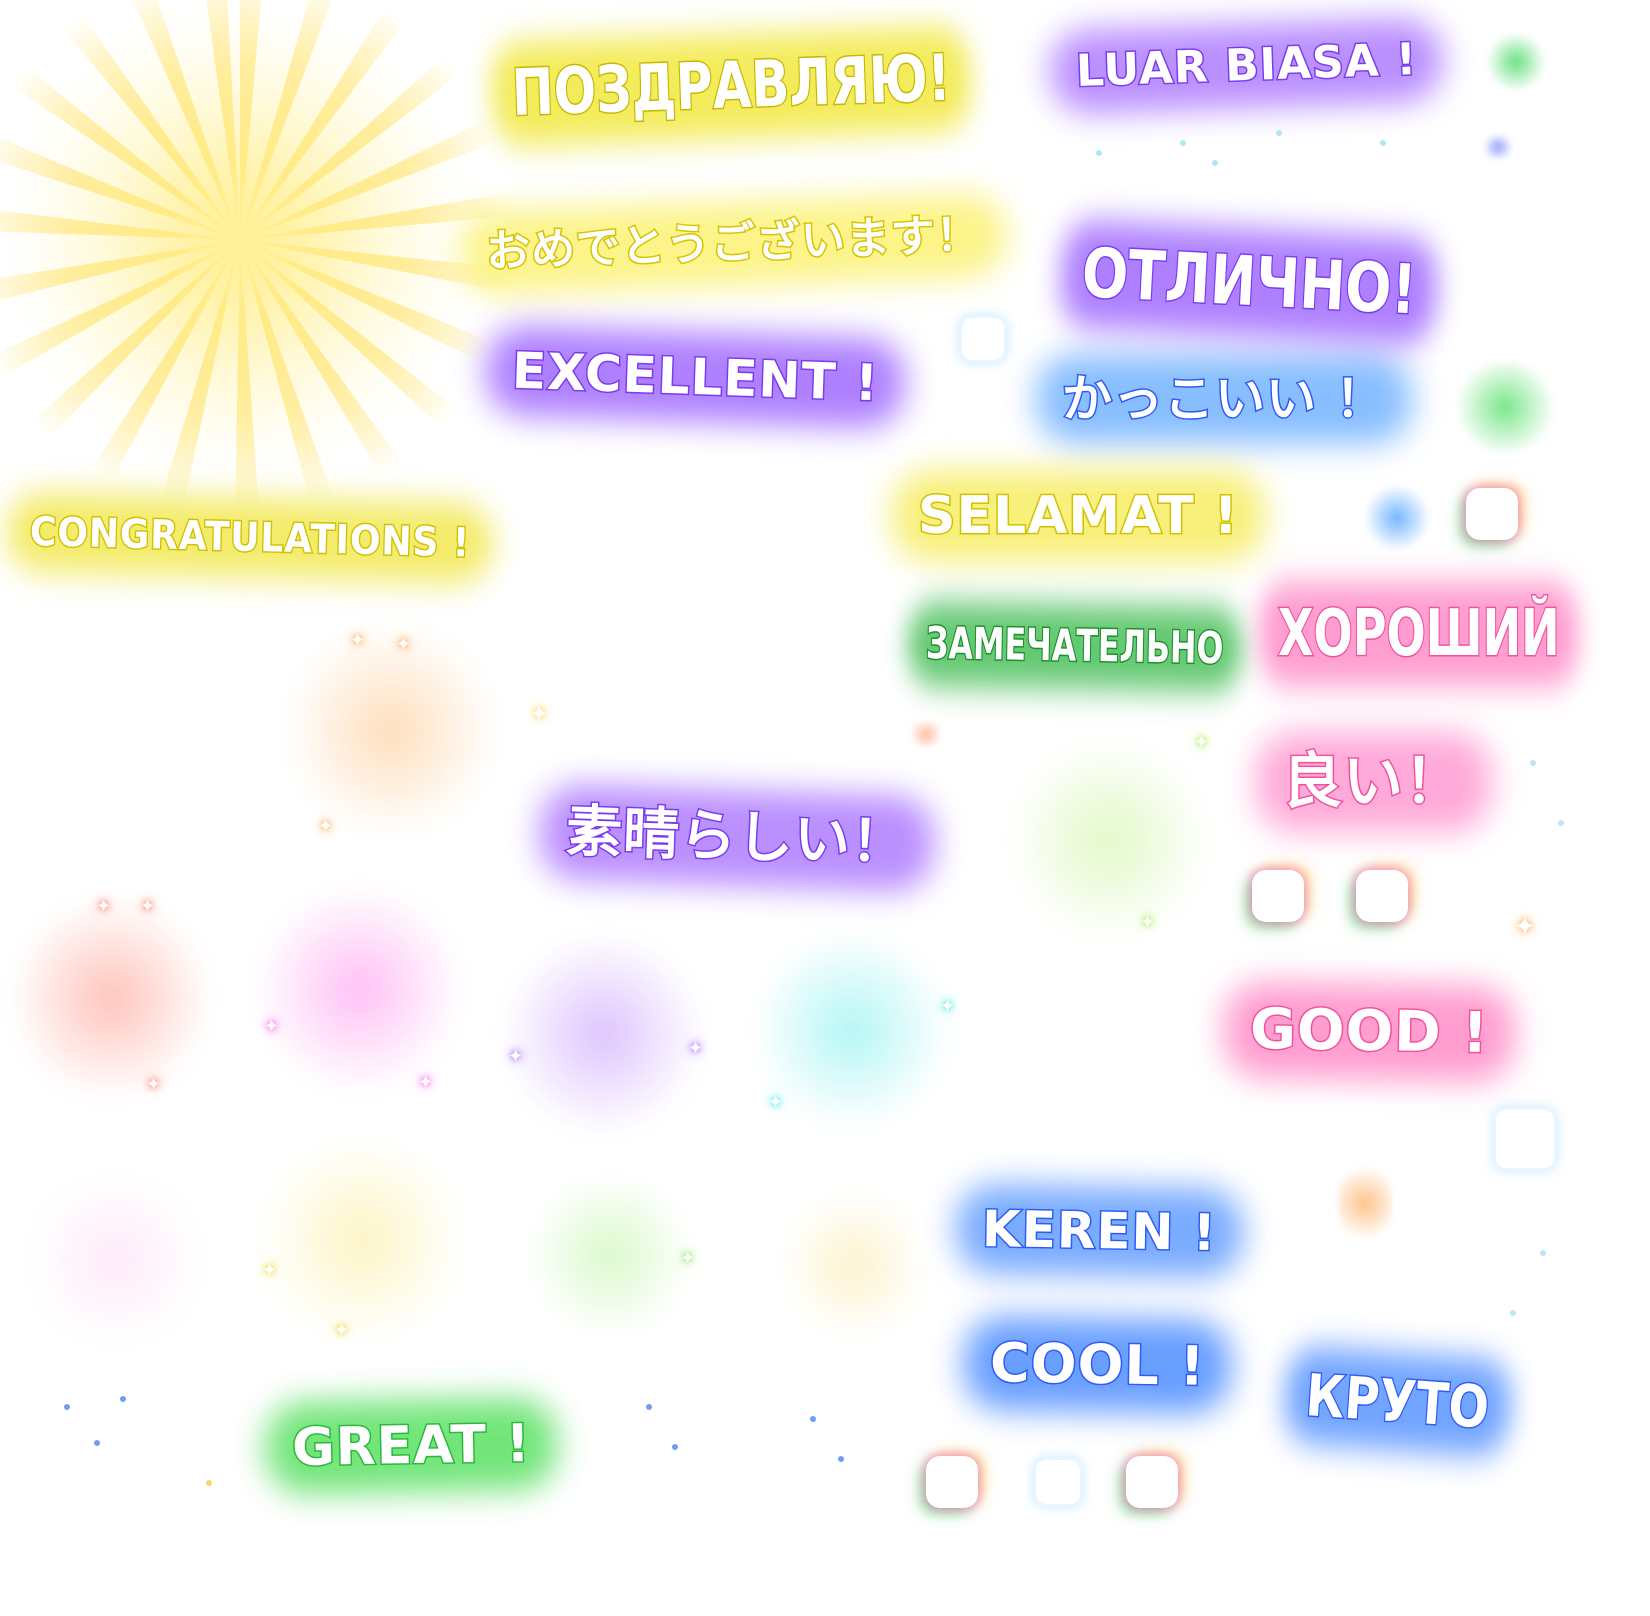 The width and height of the screenshot is (1650, 1616). What do you see at coordinates (1223, 399) in the screenshot?
I see `word-kakkoii: かっこいい ！` at bounding box center [1223, 399].